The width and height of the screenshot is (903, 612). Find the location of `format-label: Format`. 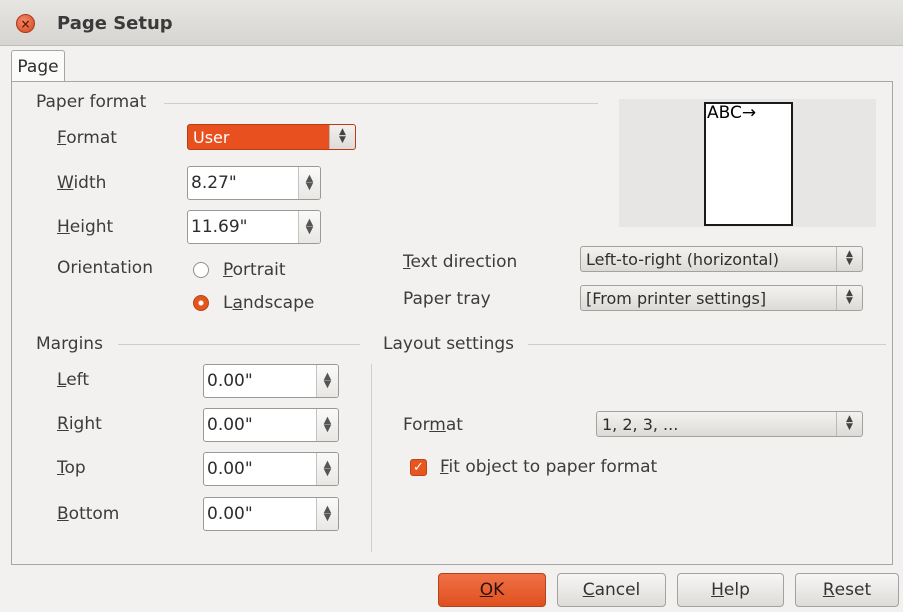

format-label: Format is located at coordinates (87, 138).